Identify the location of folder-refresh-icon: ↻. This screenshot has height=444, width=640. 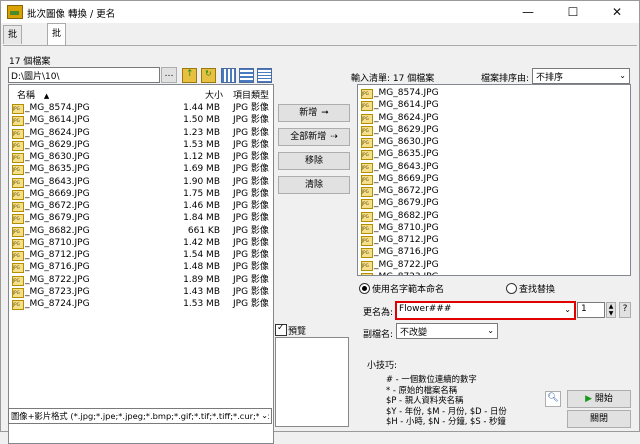
(208, 75).